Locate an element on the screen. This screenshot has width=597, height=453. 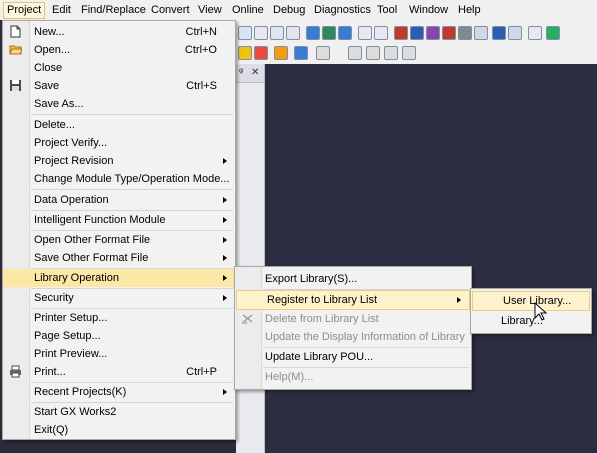
menu-item-data-operation: Data Operation is located at coordinates (119, 200).